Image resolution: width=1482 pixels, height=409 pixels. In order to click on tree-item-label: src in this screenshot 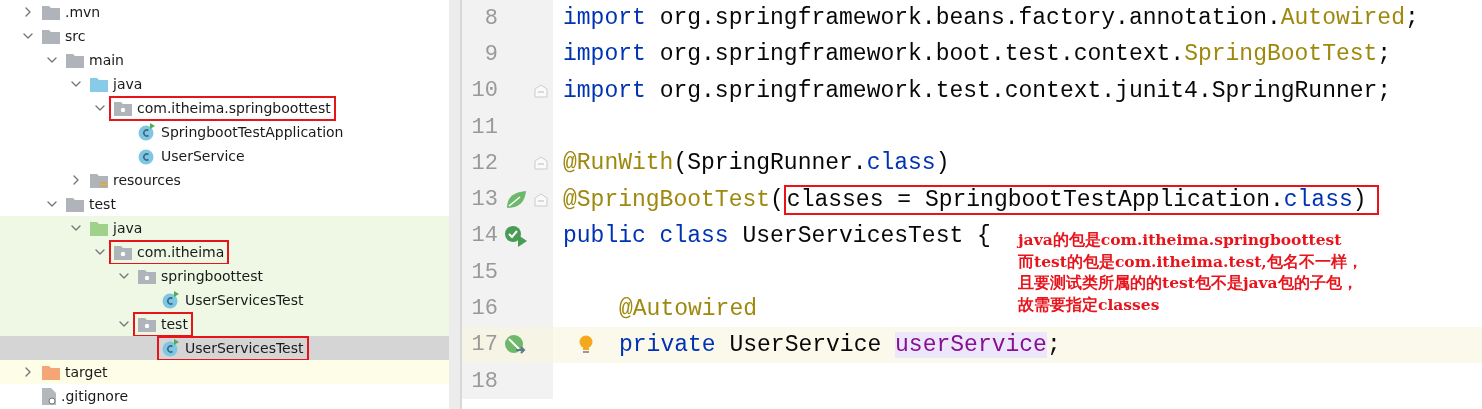, I will do `click(75, 36)`.